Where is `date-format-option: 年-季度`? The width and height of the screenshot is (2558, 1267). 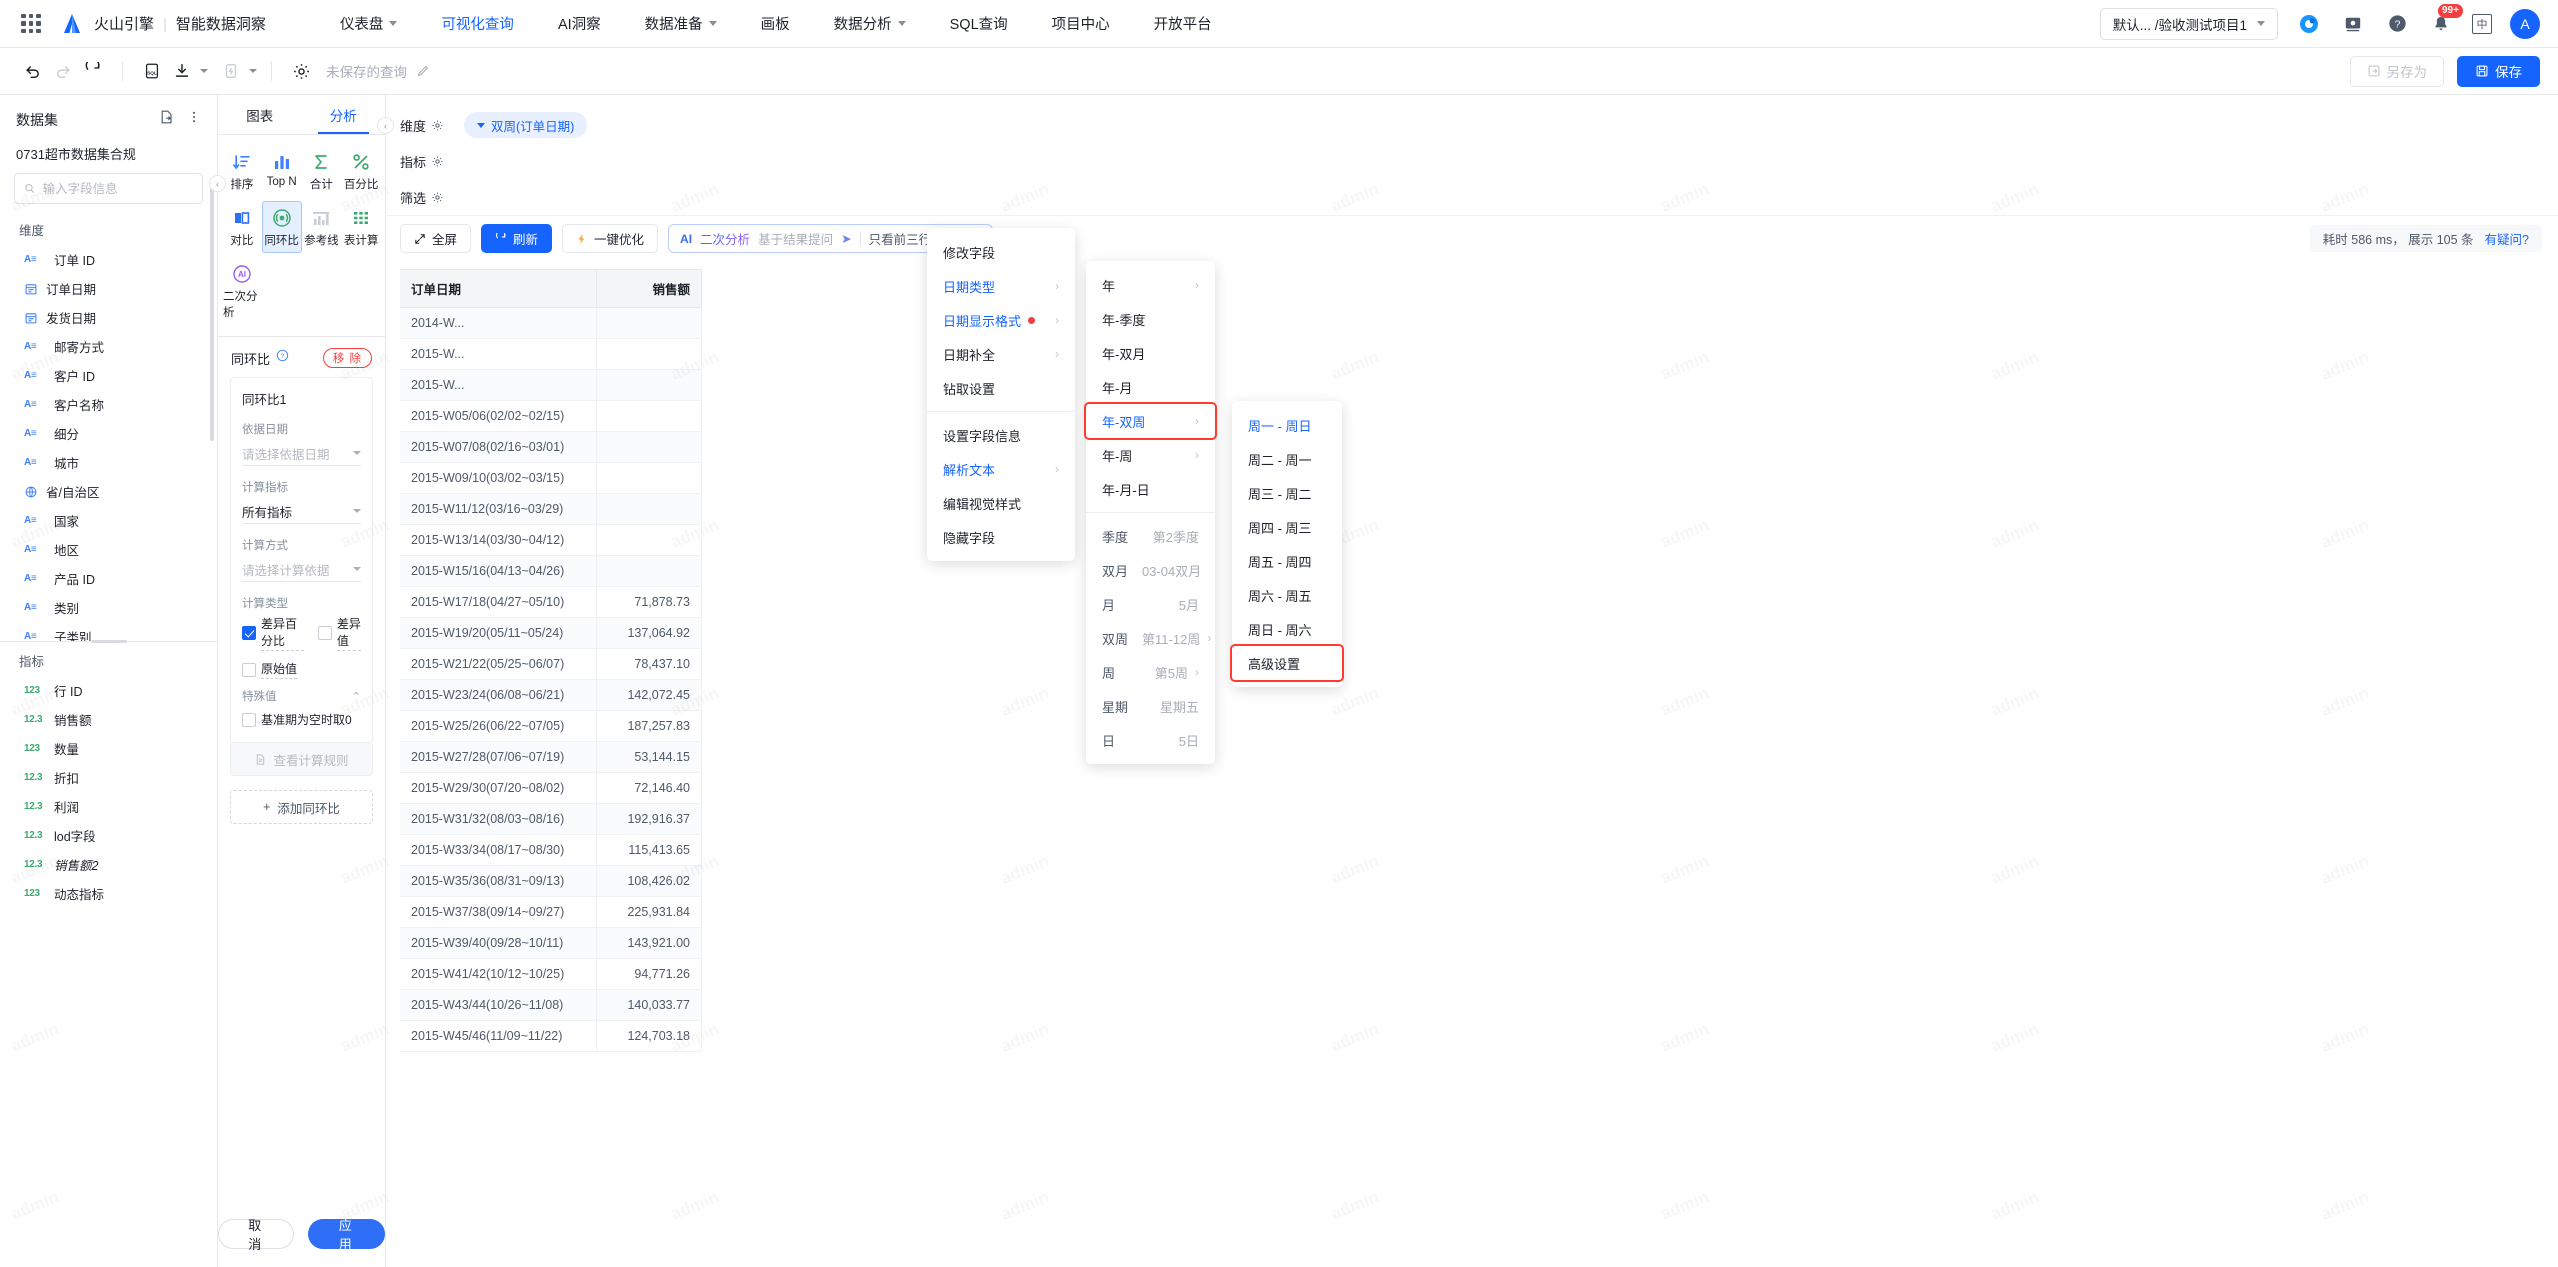 date-format-option: 年-季度 is located at coordinates (1150, 319).